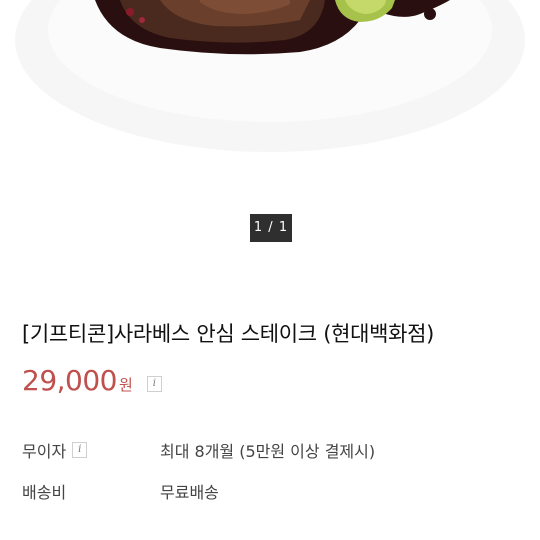  Describe the element at coordinates (80, 450) in the screenshot. I see `installment-info-icon: i` at that location.